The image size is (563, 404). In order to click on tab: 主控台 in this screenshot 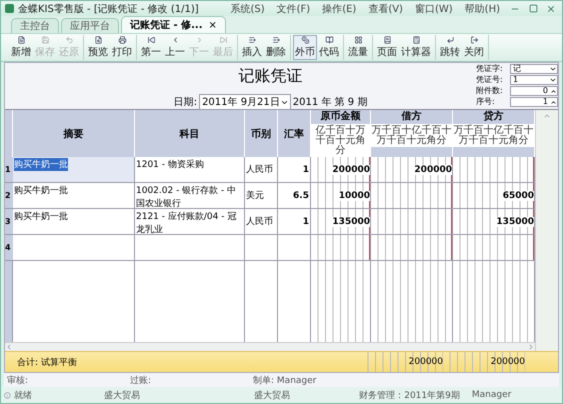, I will do `click(35, 25)`.